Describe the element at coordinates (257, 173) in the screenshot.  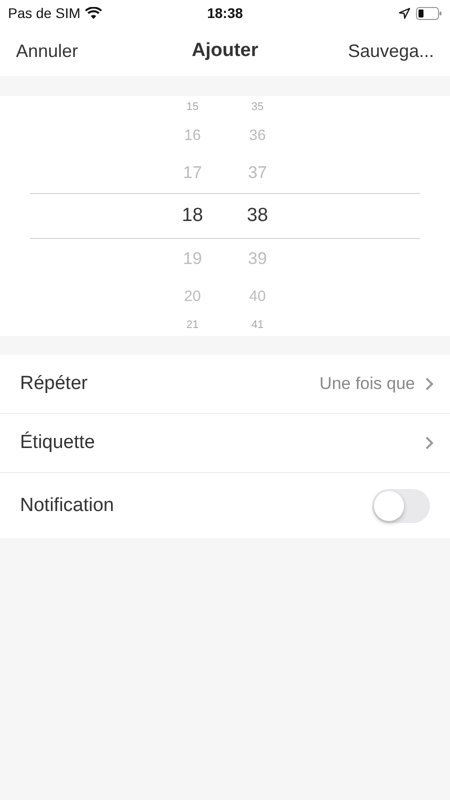
I see `minute-option: 37` at that location.